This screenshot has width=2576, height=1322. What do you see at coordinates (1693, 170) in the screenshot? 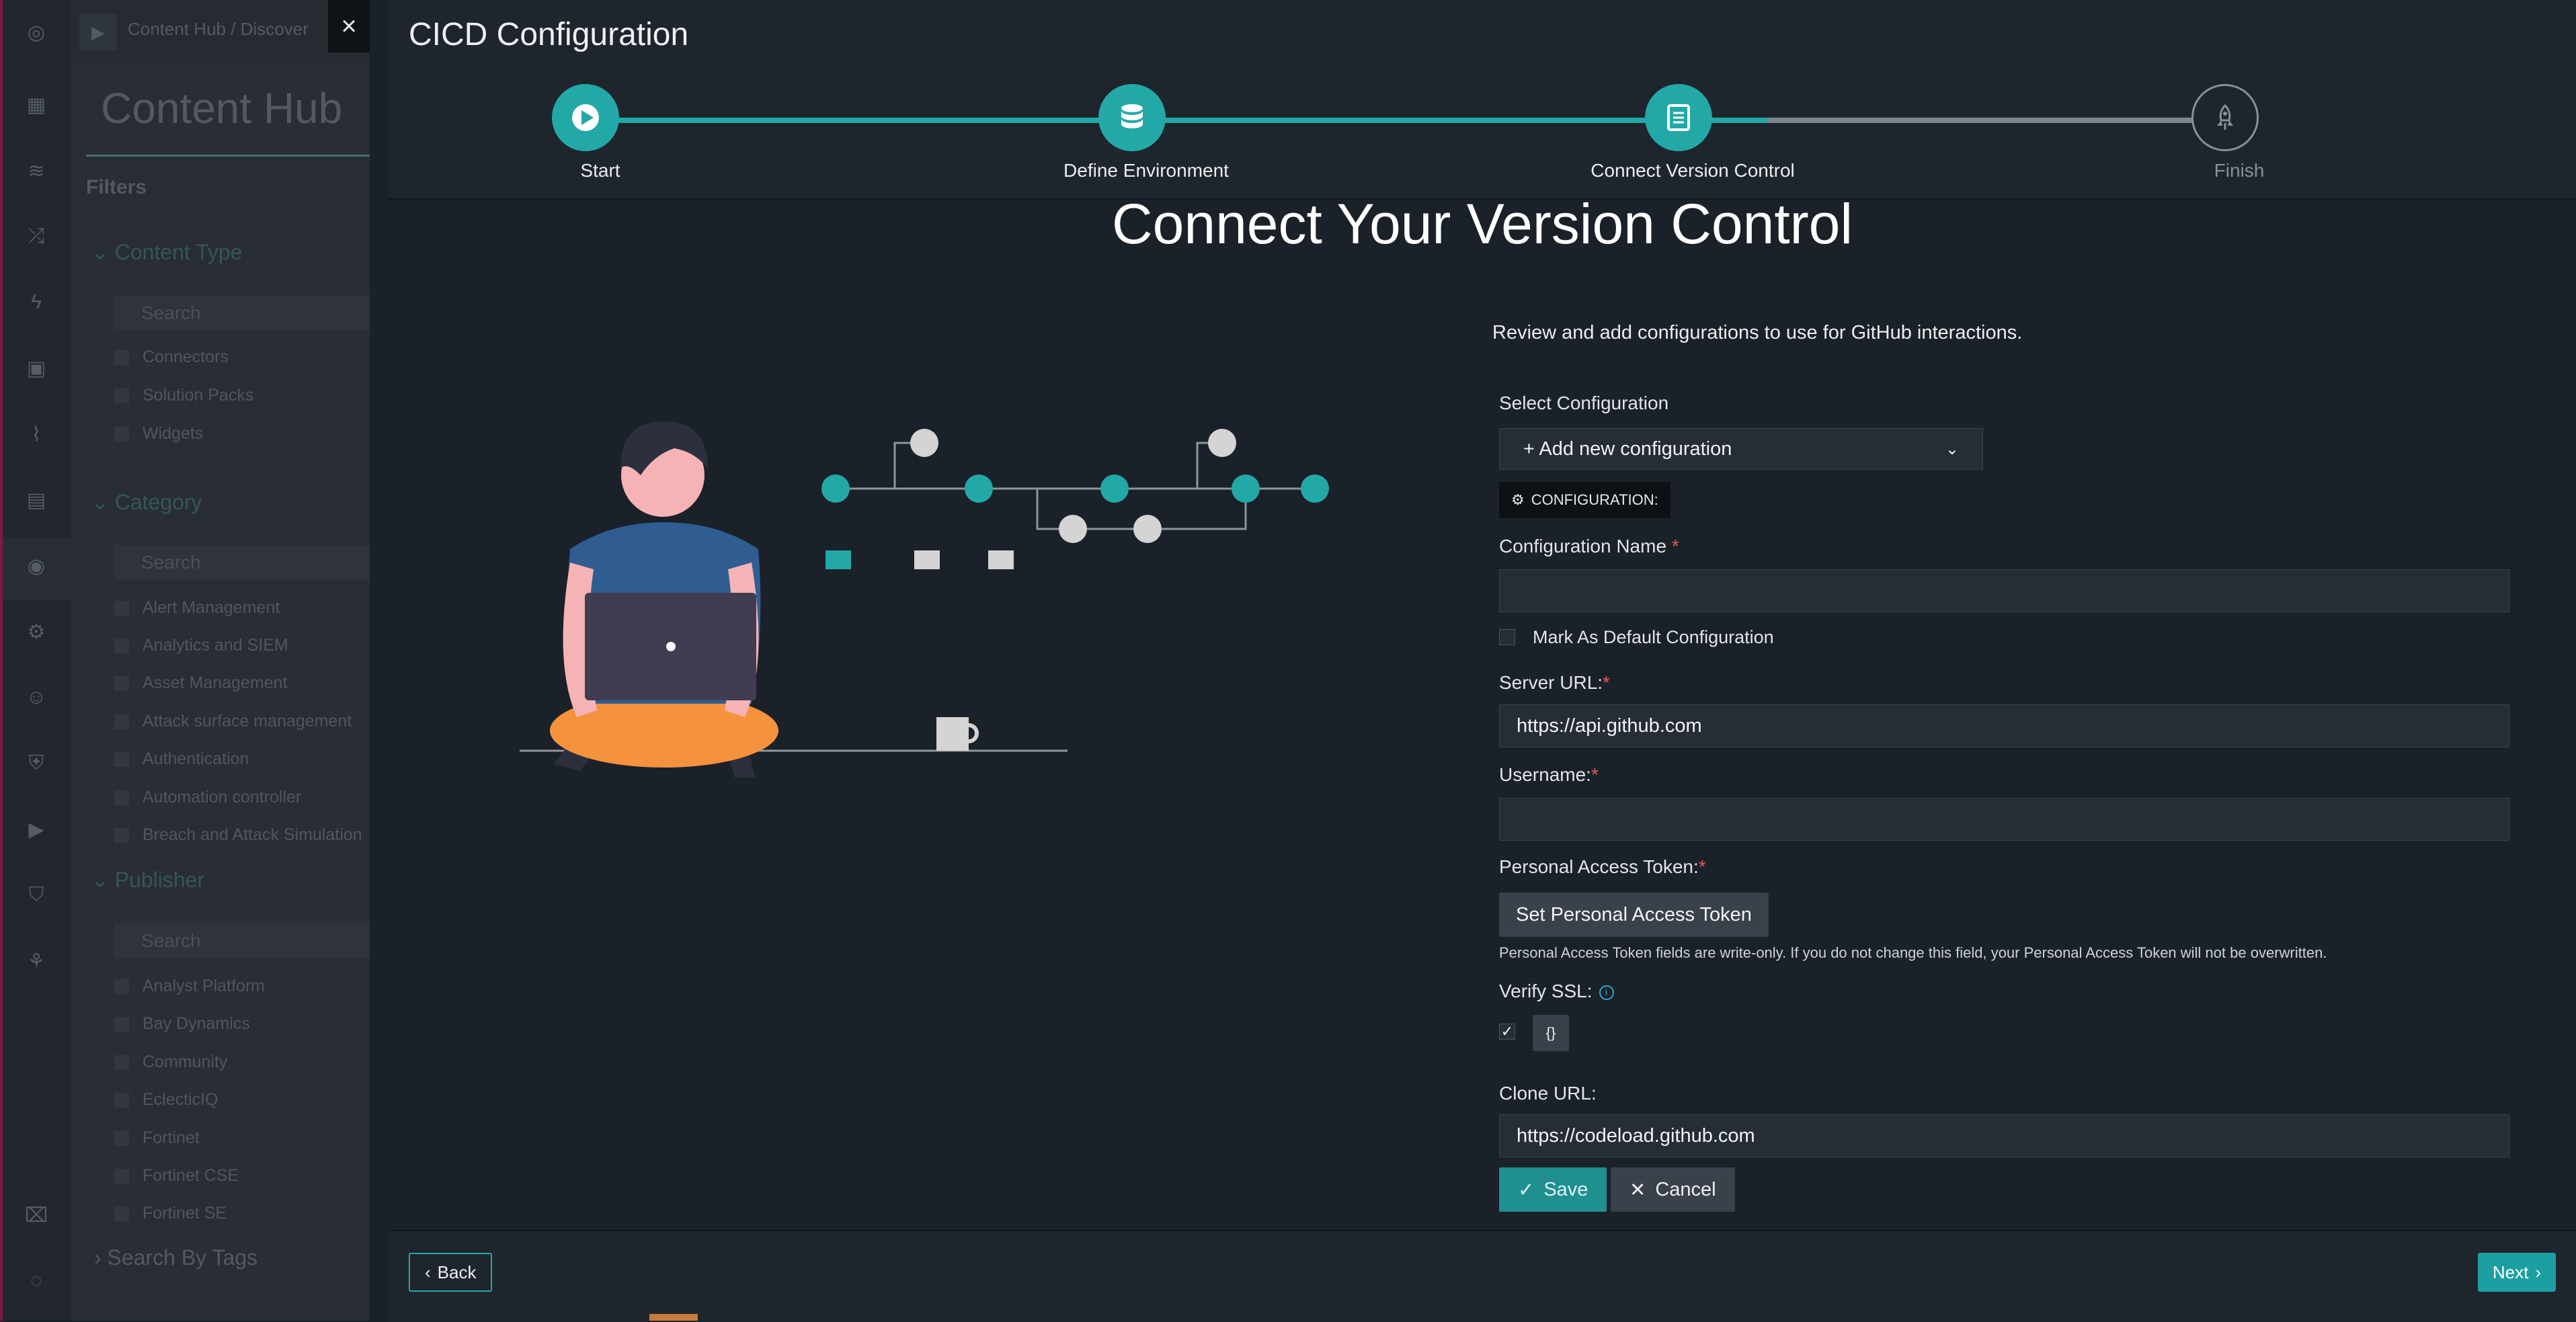
I see `step-label-connect-version-control: Connect Version Control` at bounding box center [1693, 170].